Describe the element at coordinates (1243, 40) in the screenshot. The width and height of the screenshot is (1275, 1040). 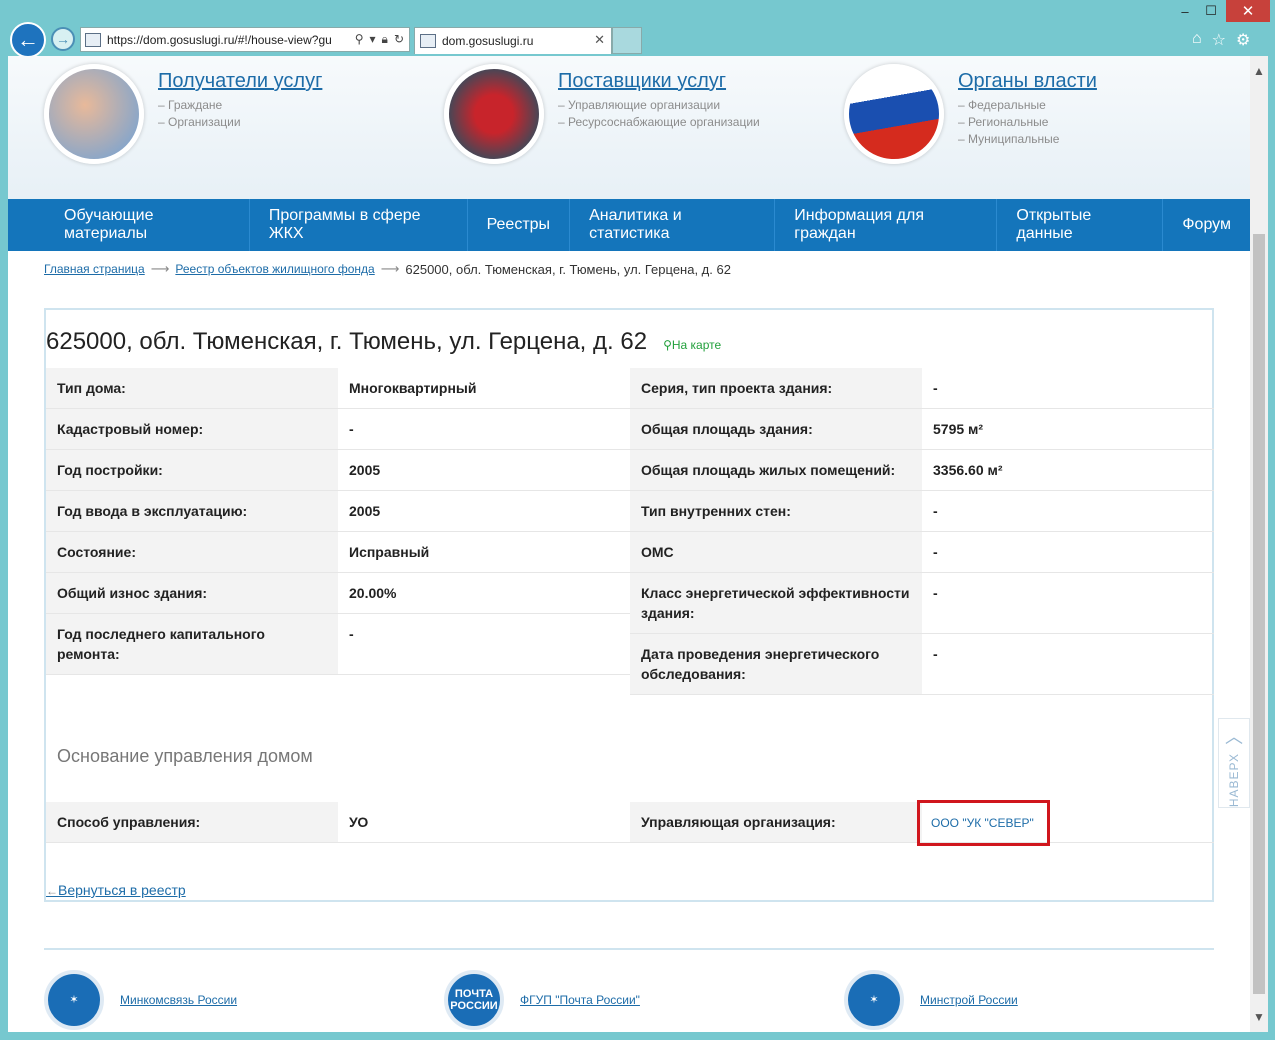
I see `gear-icon: ⚙` at that location.